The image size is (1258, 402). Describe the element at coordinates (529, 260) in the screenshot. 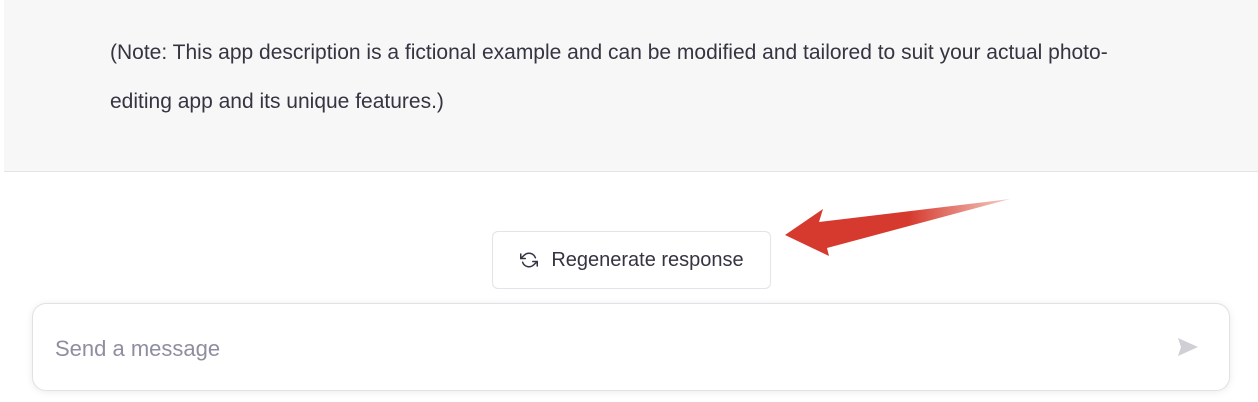

I see `refresh-icon` at that location.